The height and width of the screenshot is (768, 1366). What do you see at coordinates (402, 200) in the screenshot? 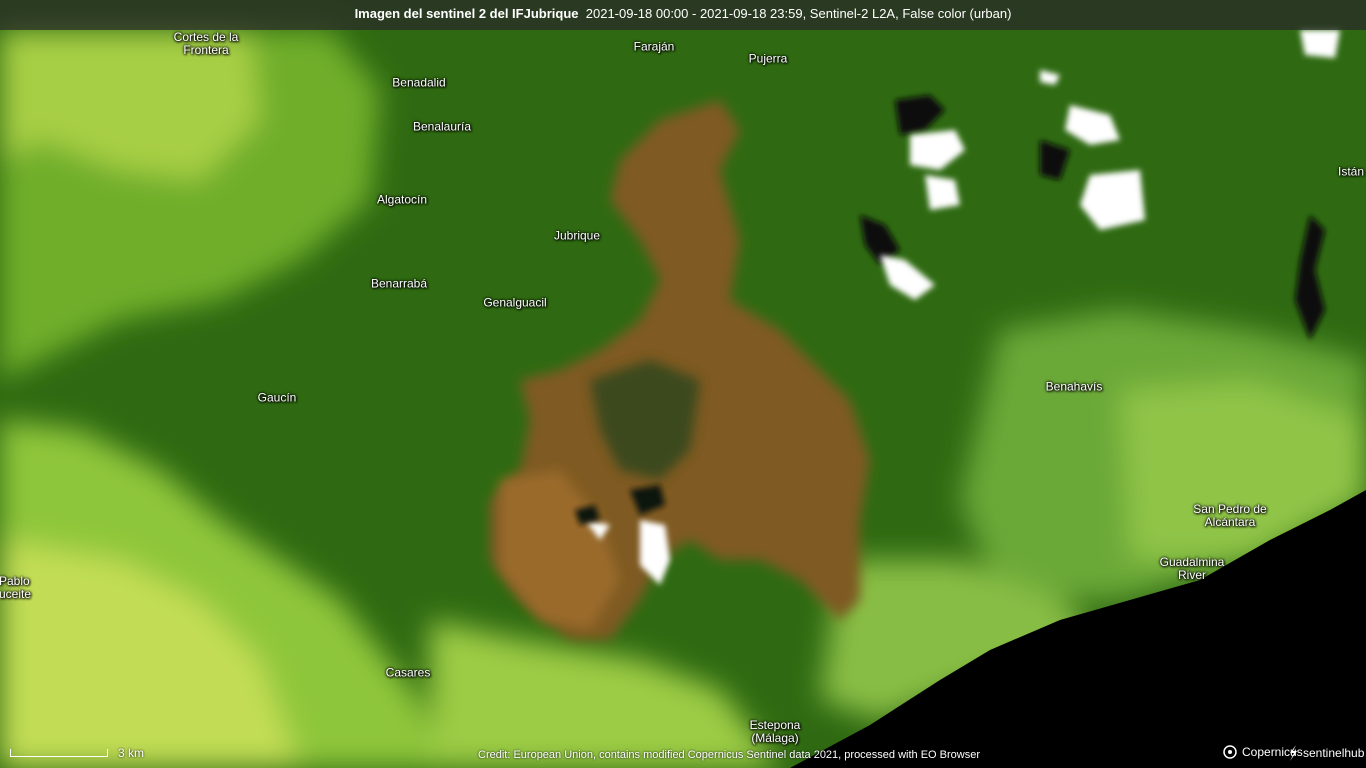
I see `place-algatocin: Algatocín` at bounding box center [402, 200].